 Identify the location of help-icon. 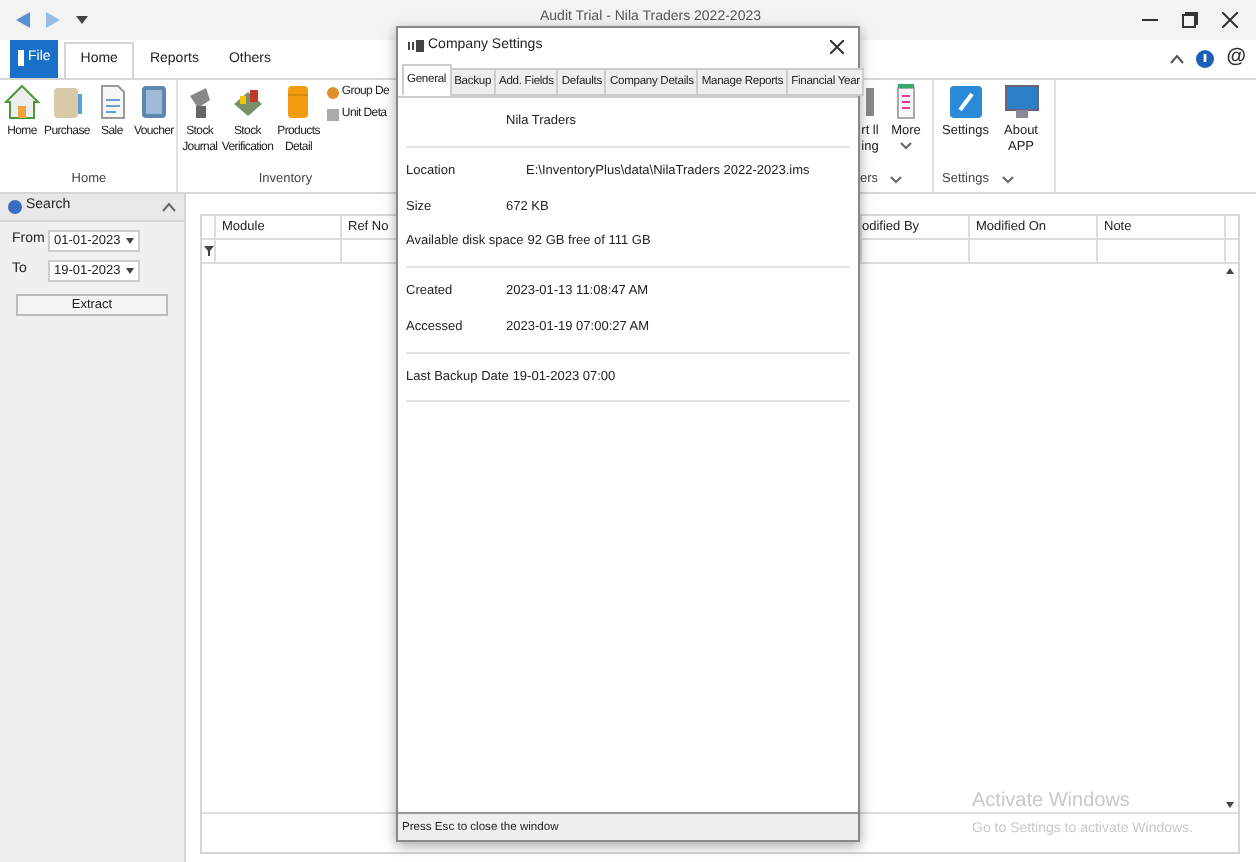
(1205, 58).